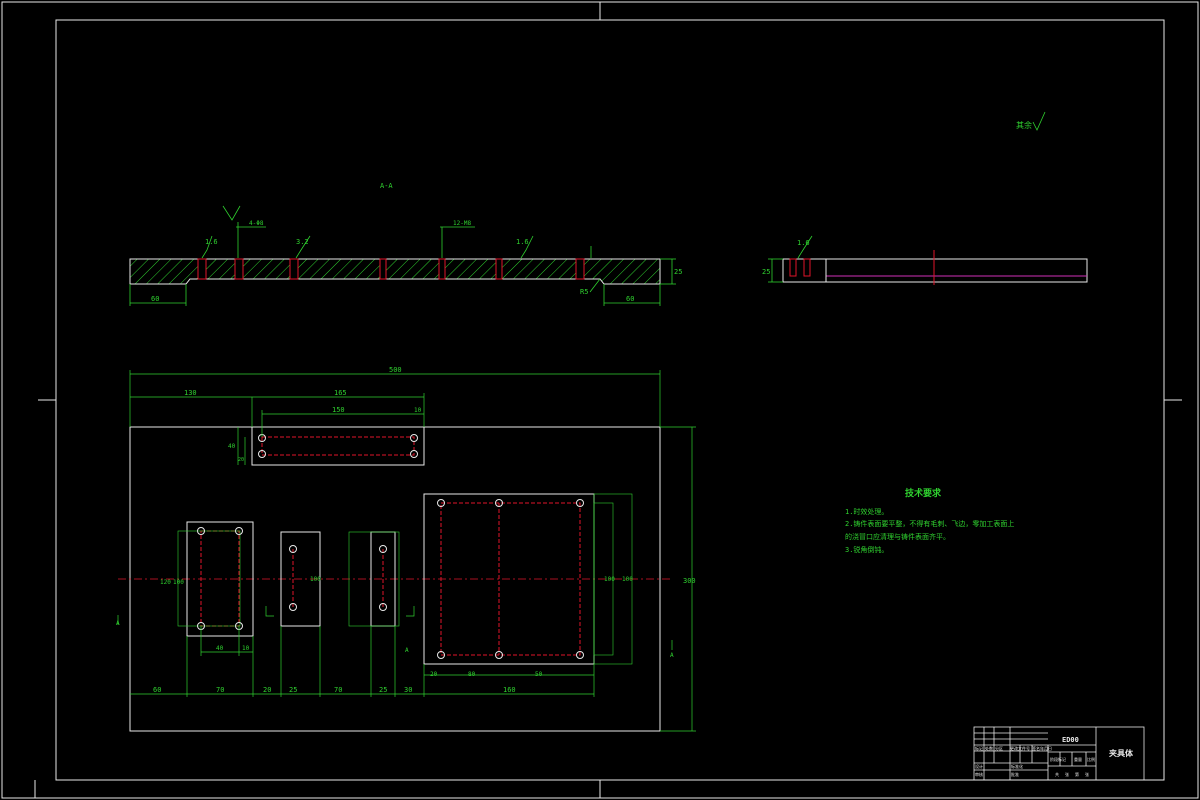  What do you see at coordinates (1020, 748) in the screenshot?
I see `tb-label: 更改文件号` at bounding box center [1020, 748].